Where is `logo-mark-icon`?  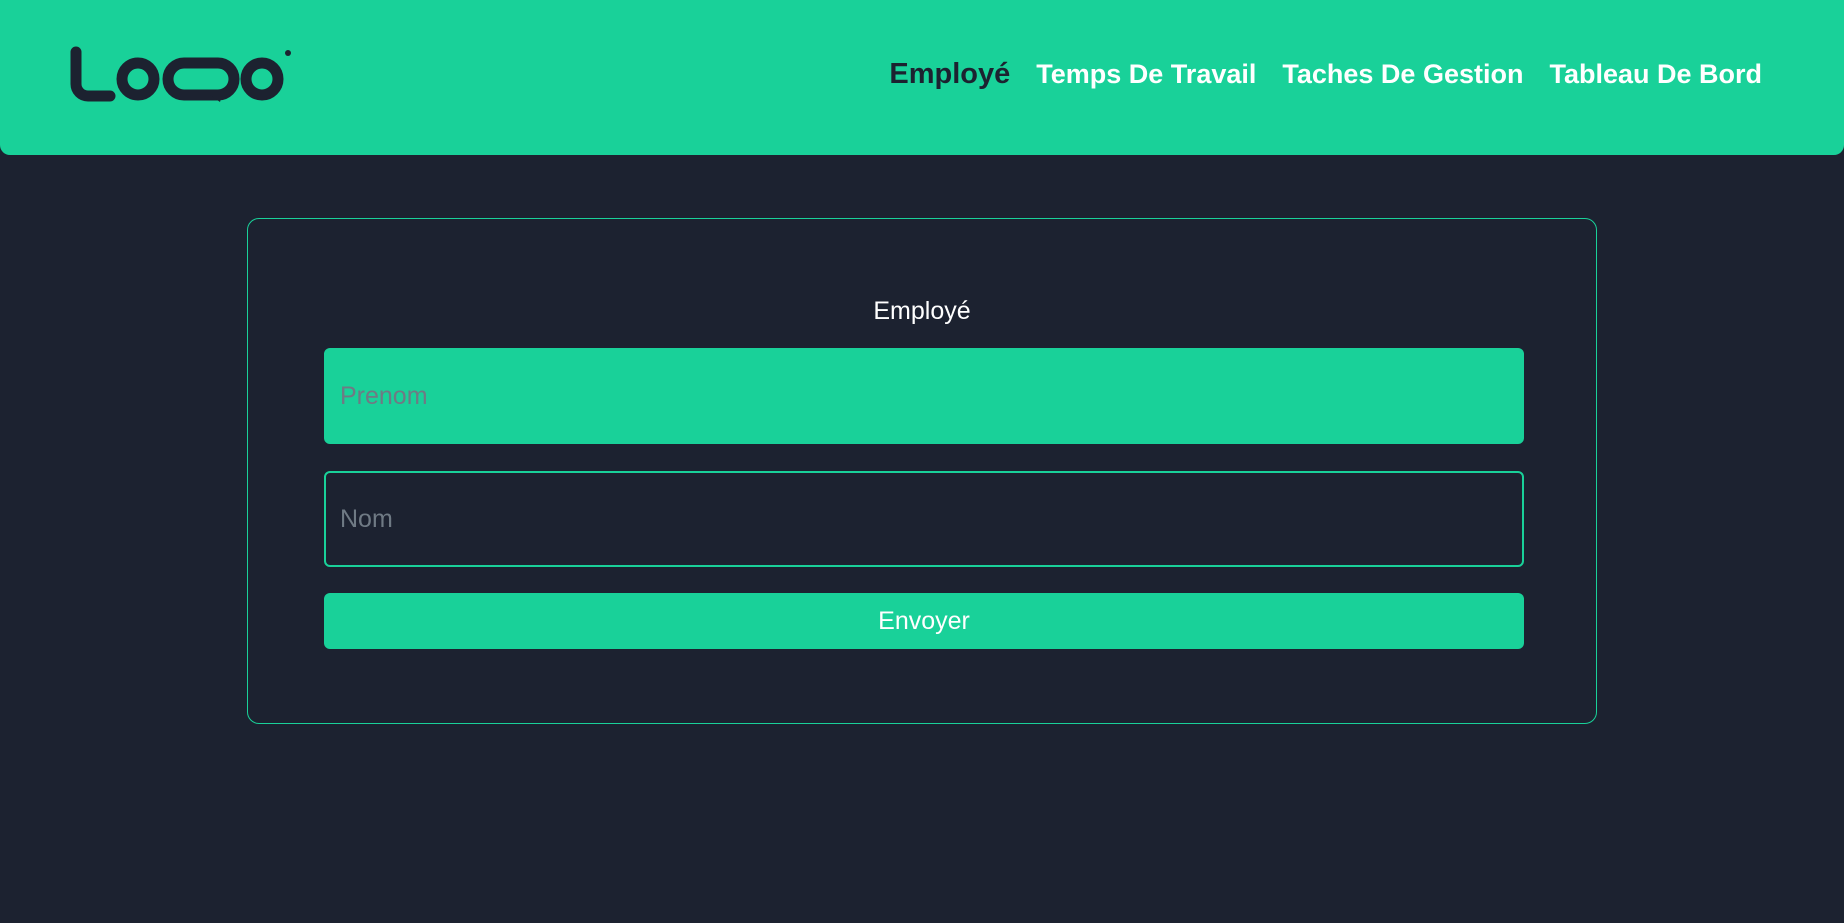
logo-mark-icon is located at coordinates (180, 74).